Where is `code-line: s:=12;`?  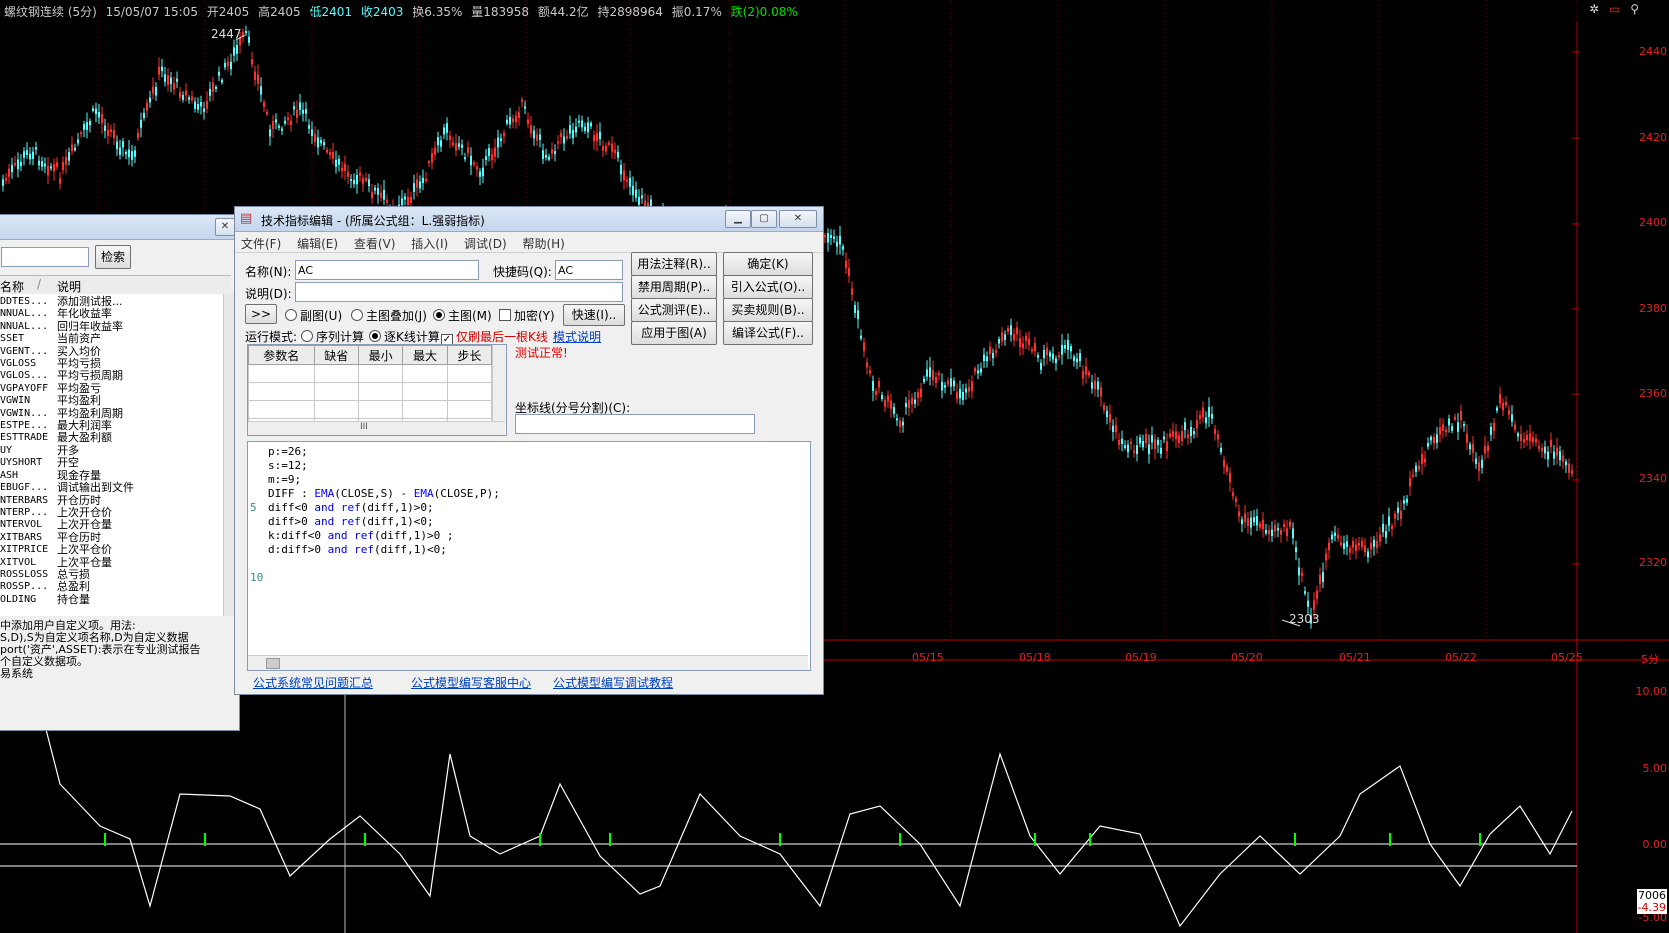 code-line: s:=12; is located at coordinates (288, 465).